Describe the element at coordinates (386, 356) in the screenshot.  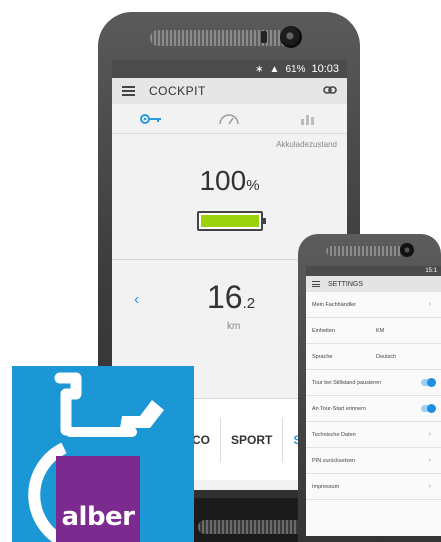
I see `settings-row-value: Deutsch` at that location.